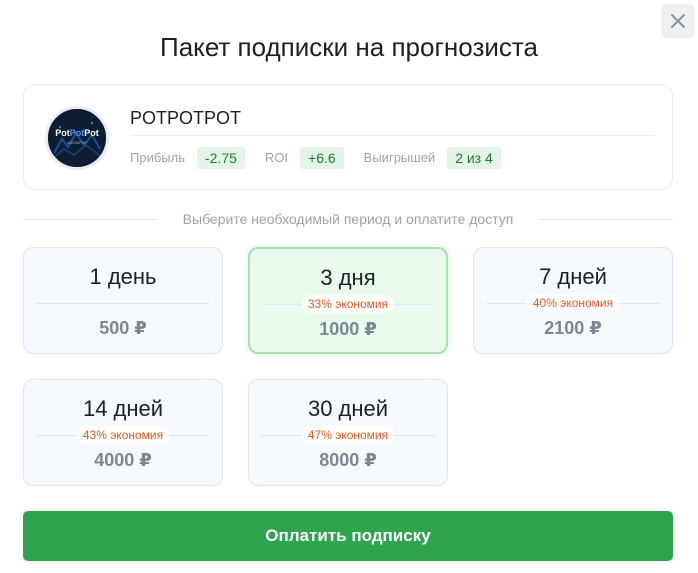  What do you see at coordinates (123, 408) in the screenshot?
I see `plan-title: 14 дней` at bounding box center [123, 408].